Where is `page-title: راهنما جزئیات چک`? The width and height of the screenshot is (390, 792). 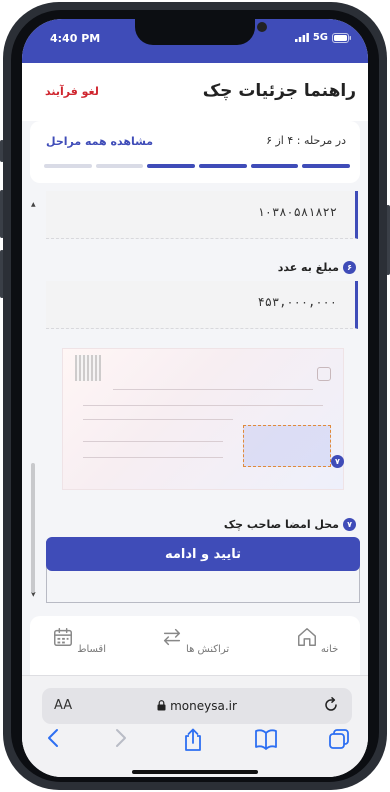 page-title: راهنما جزئیات چک is located at coordinates (279, 91).